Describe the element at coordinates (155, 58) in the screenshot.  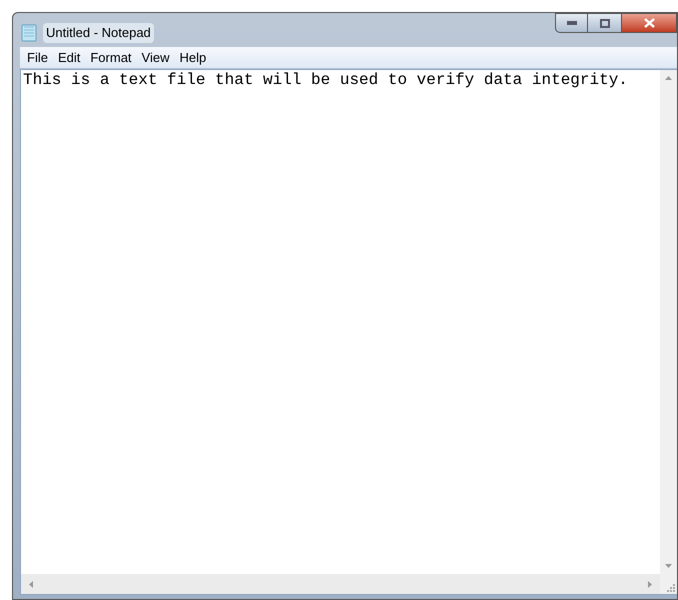
I see `menu-item: View` at that location.